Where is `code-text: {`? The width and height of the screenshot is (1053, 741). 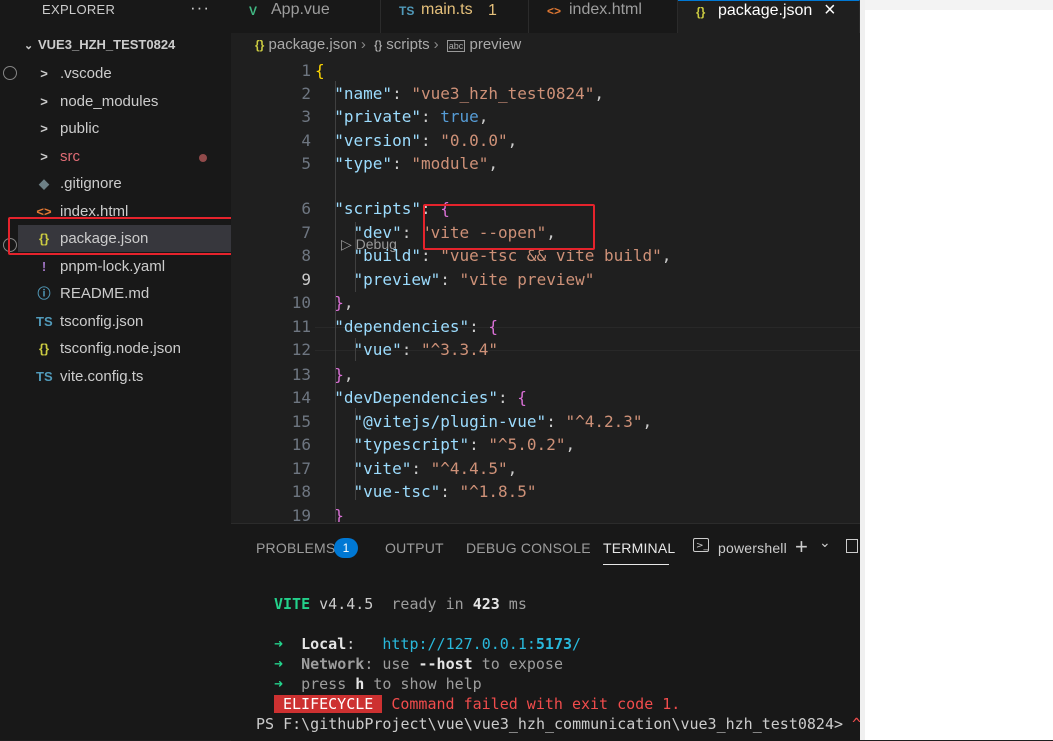 code-text: { is located at coordinates (320, 70).